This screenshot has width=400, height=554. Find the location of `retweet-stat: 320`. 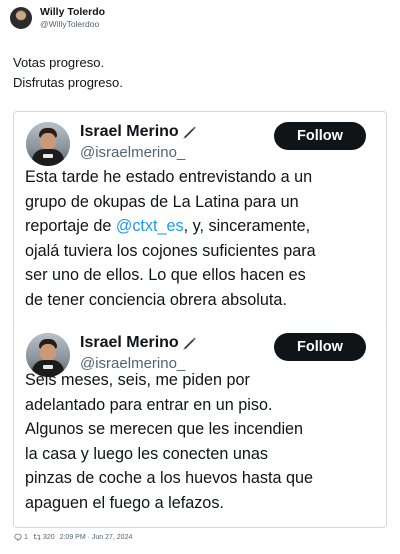

retweet-stat: 320 is located at coordinates (44, 537).